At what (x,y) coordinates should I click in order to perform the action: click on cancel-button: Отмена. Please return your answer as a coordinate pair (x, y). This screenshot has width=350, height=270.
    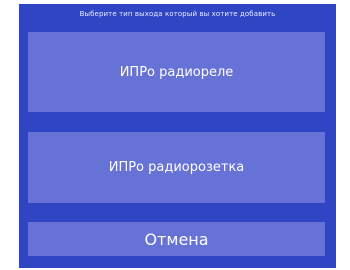
    Looking at the image, I should click on (176, 239).